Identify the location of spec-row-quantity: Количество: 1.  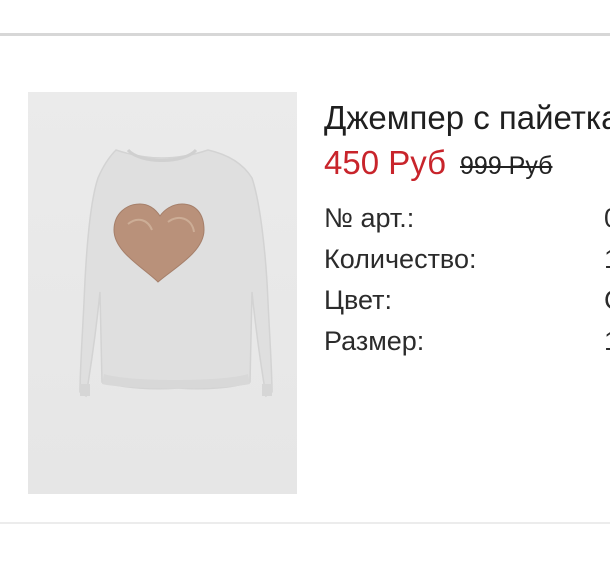
(467, 259).